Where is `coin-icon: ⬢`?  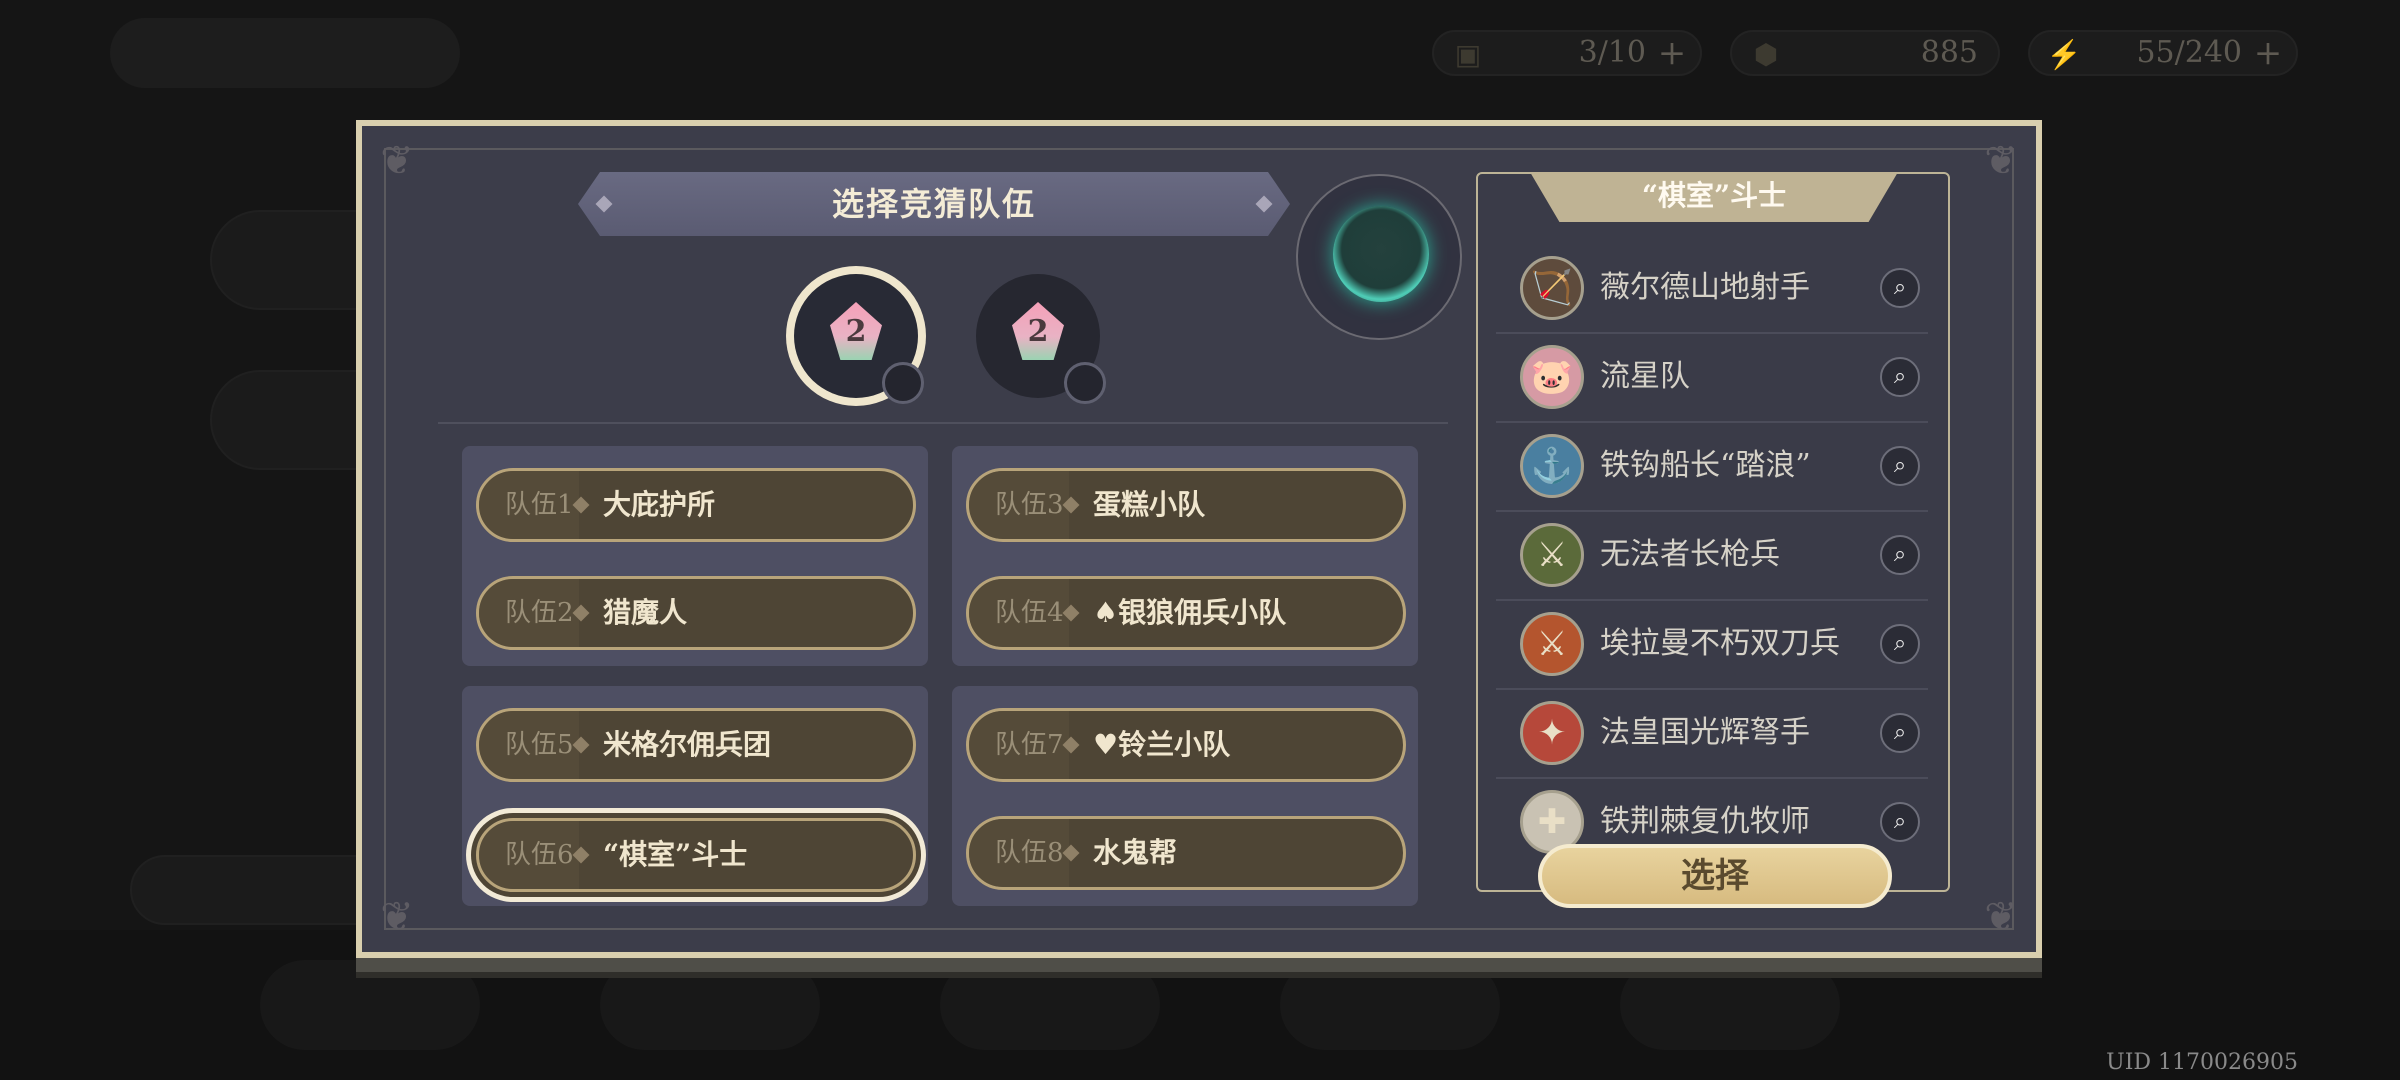 coin-icon: ⬢ is located at coordinates (1766, 54).